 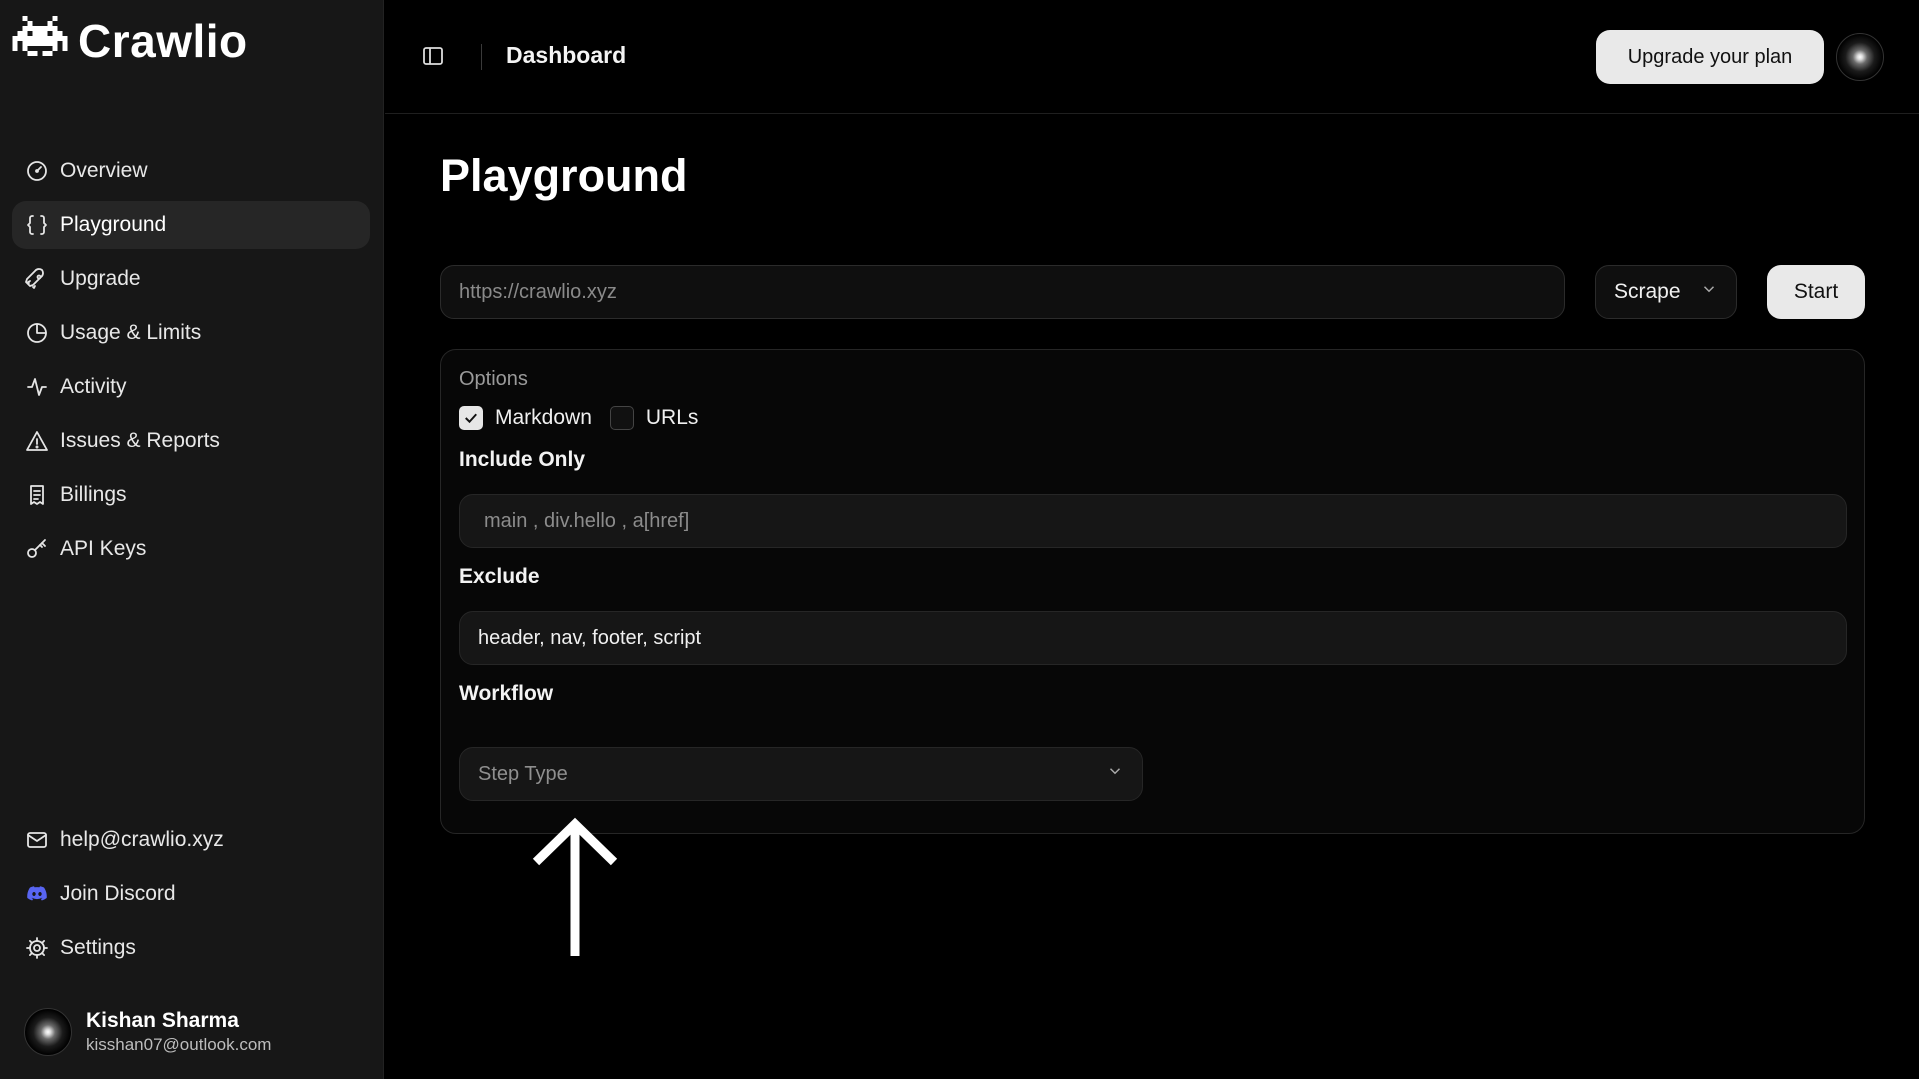 What do you see at coordinates (37, 333) in the screenshot?
I see `pie-chart-icon` at bounding box center [37, 333].